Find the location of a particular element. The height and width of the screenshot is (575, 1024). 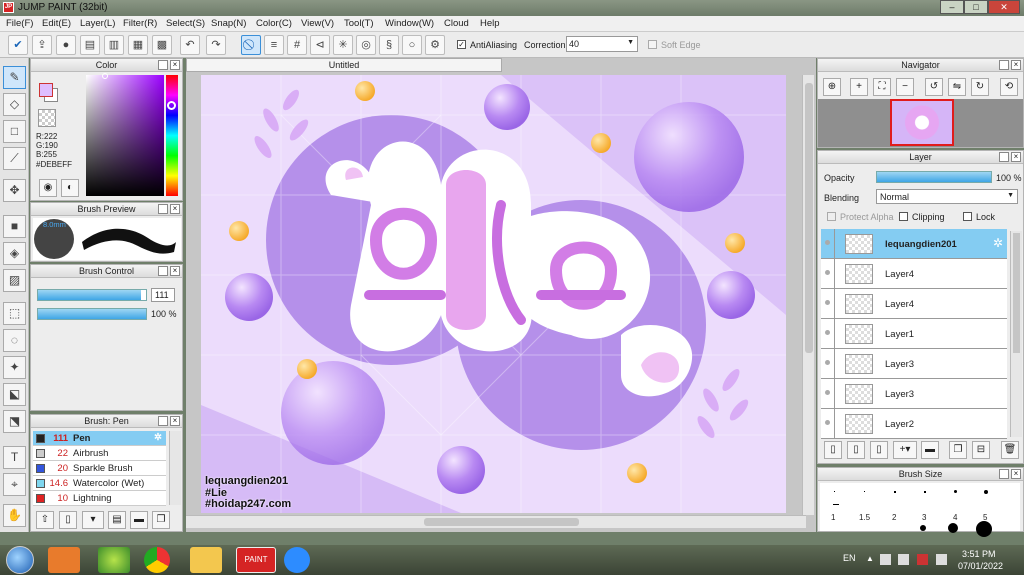

undo-icon: ↶ is located at coordinates (190, 45).